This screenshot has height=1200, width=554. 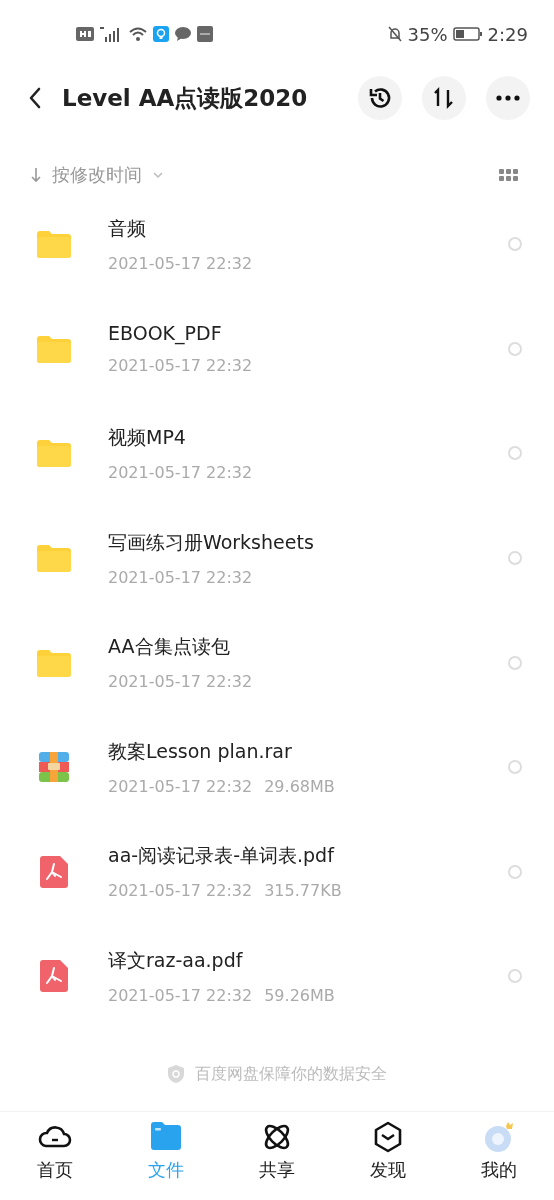 I want to click on shield-icon, so click(x=176, y=1074).